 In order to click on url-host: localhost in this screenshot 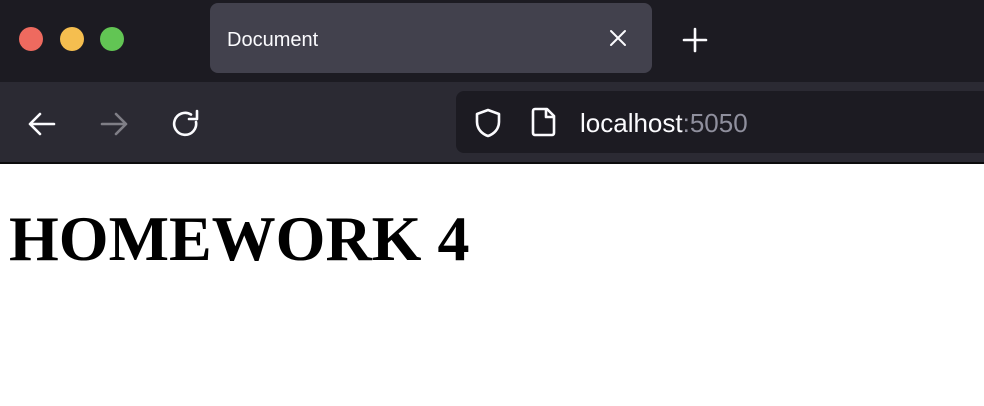, I will do `click(631, 123)`.